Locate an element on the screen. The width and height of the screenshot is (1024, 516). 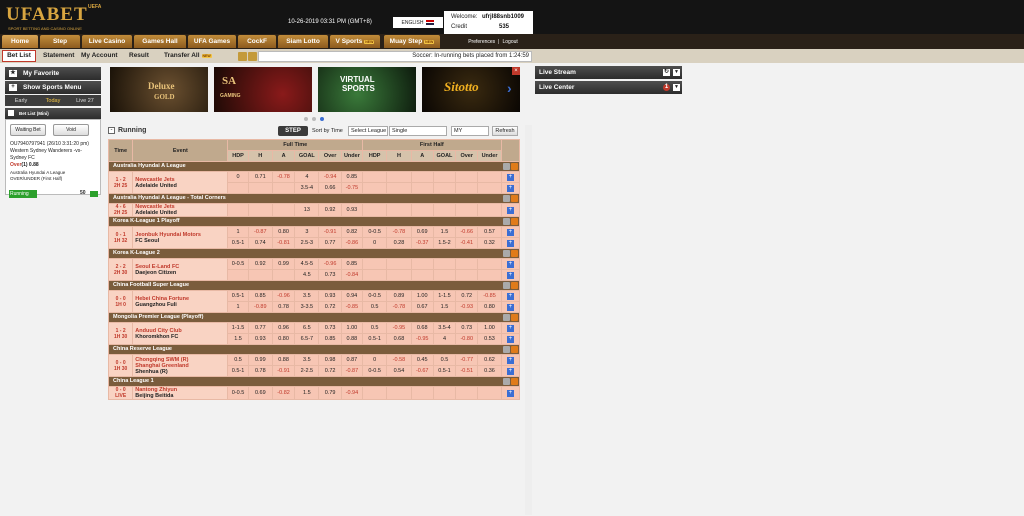
banner-sa-gaming: SA GAMING is located at coordinates (263, 89).